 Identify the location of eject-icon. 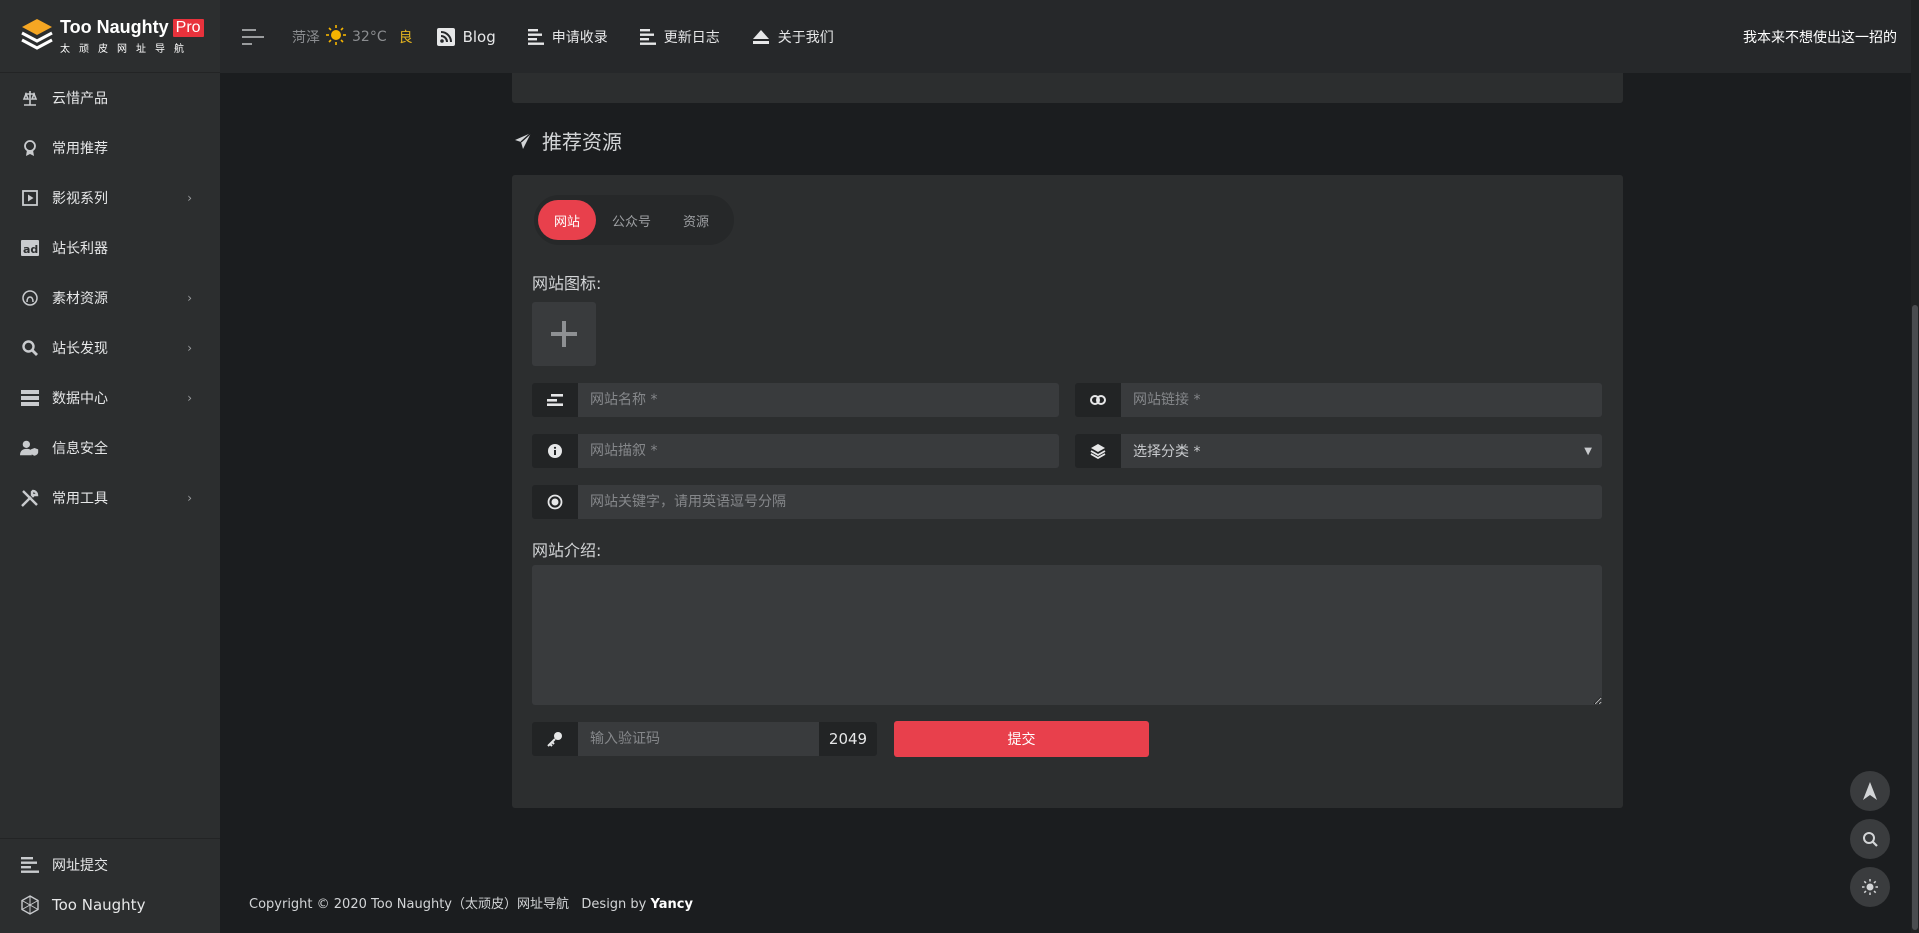
(761, 37).